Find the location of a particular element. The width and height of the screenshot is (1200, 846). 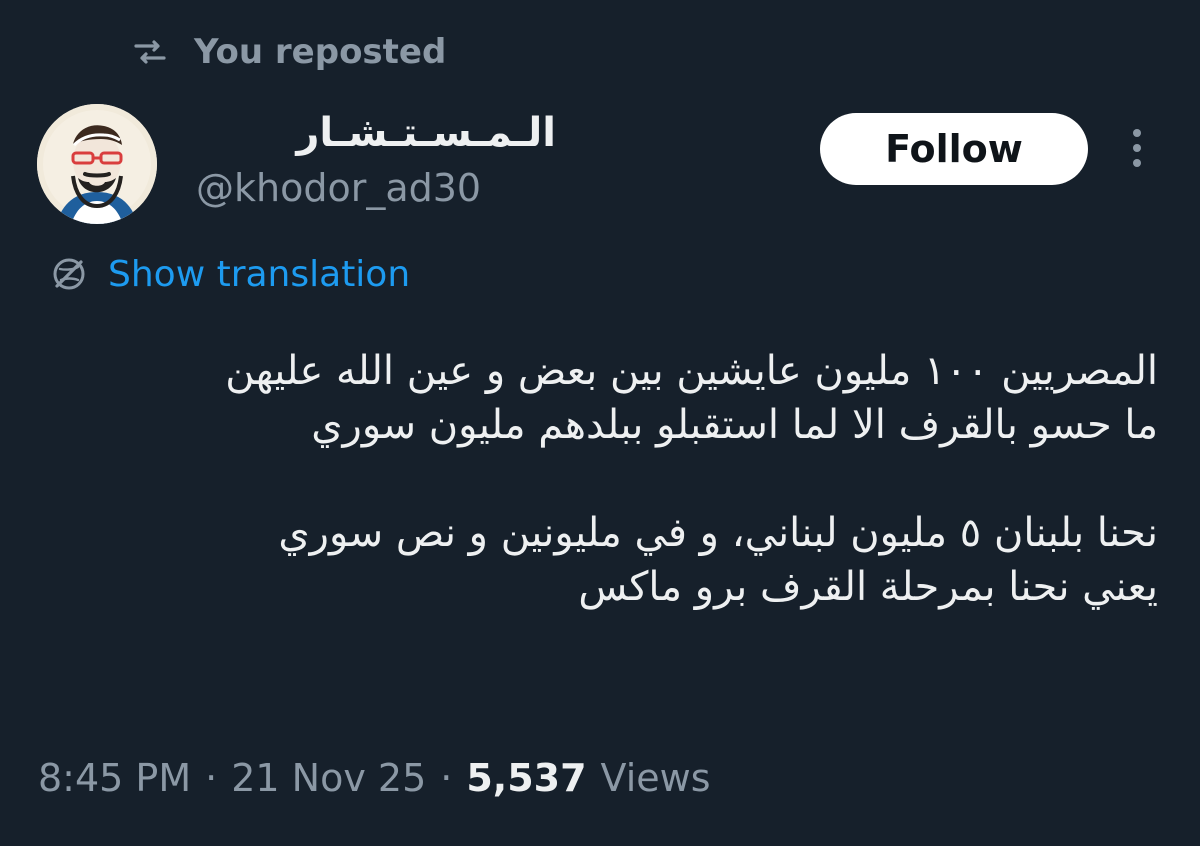

translate-icon is located at coordinates (69, 274).